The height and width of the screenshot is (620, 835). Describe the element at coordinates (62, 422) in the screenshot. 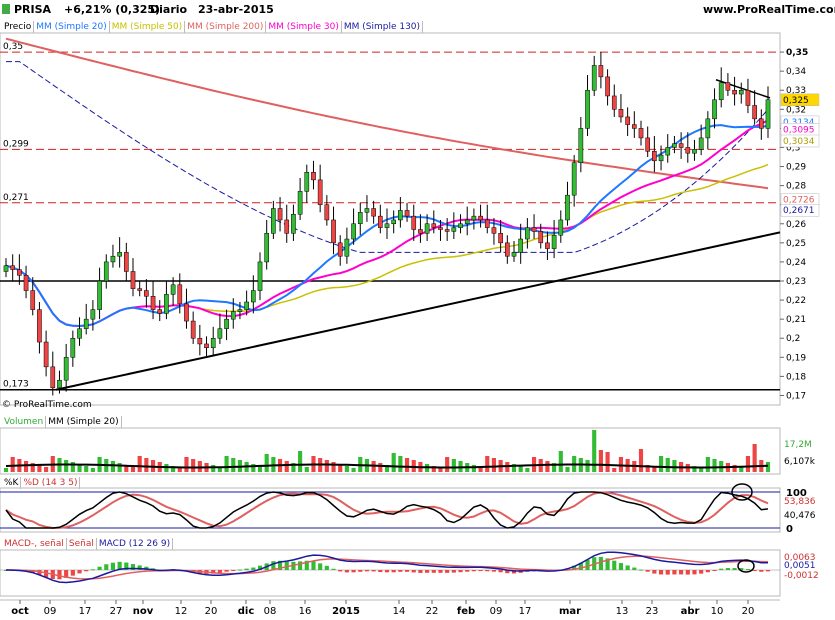

I see `volume-legend: Volumen MM (Simple 20)` at that location.